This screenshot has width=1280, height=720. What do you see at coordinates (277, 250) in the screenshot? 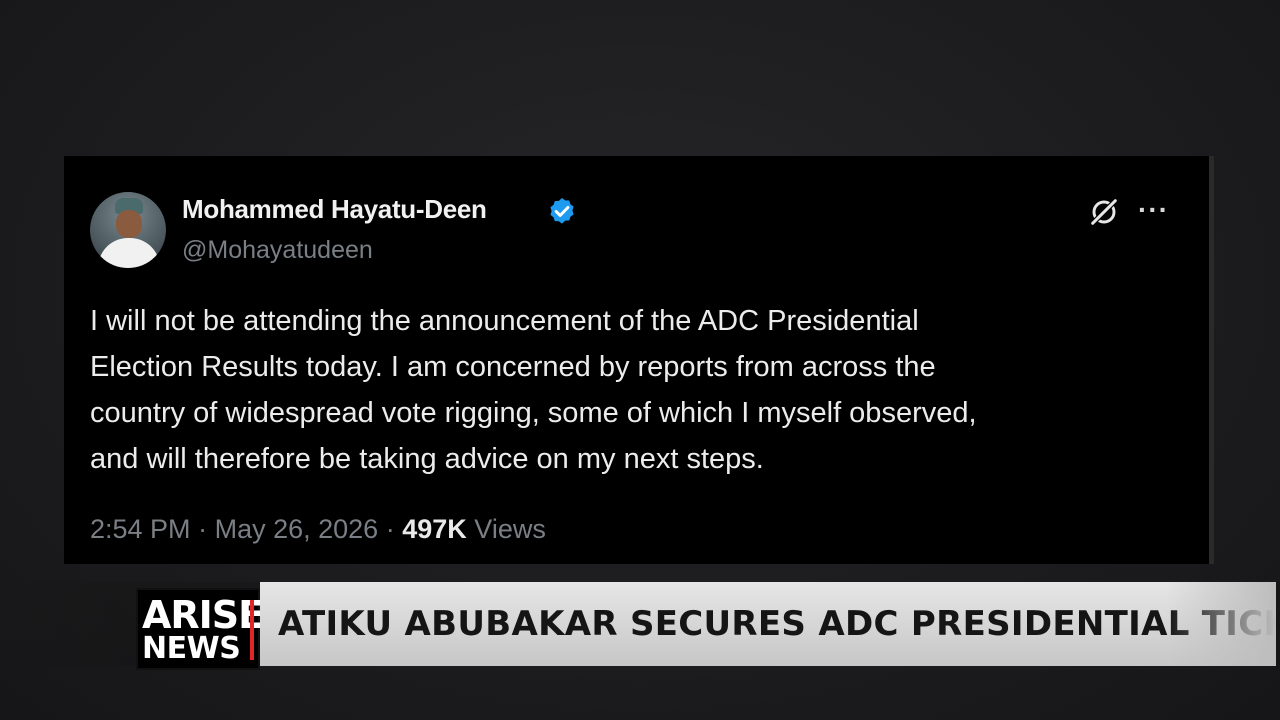
I see `author-handle: @Mohayatudeen` at bounding box center [277, 250].